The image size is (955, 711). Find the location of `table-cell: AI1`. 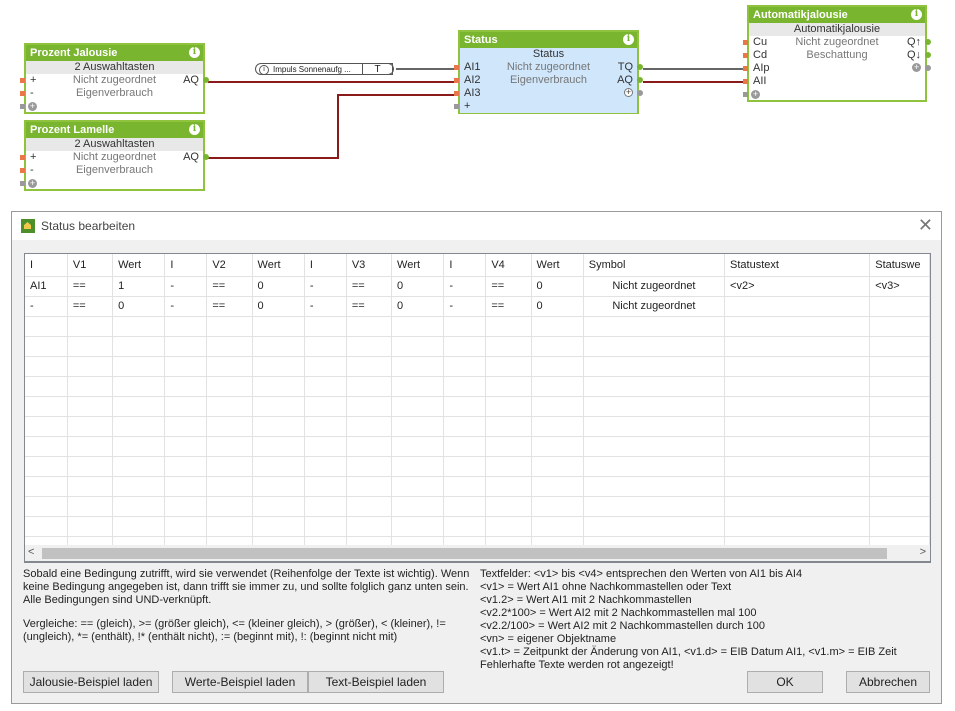

table-cell: AI1 is located at coordinates (46, 286).